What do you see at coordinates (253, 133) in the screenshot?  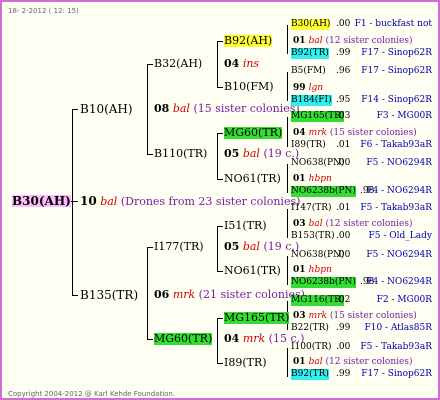 I see `queen-mg60tr-2: MG60(TR)` at bounding box center [253, 133].